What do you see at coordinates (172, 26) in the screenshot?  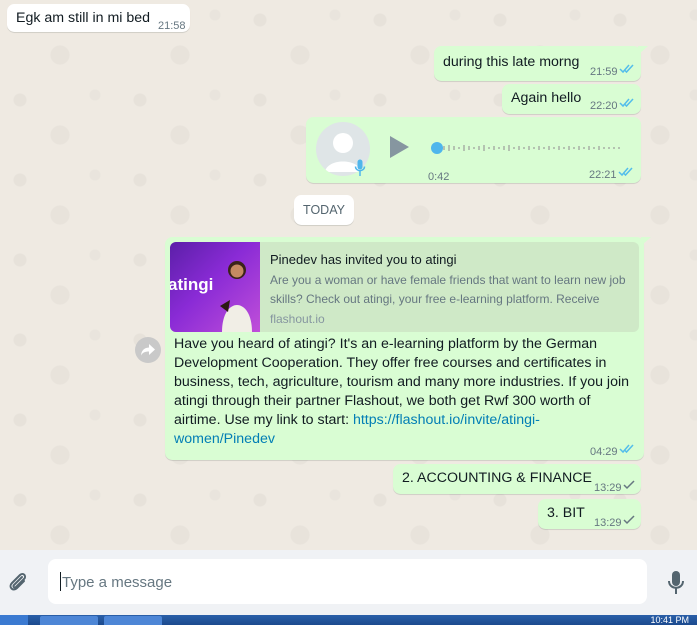 I see `message-time: 21:58` at bounding box center [172, 26].